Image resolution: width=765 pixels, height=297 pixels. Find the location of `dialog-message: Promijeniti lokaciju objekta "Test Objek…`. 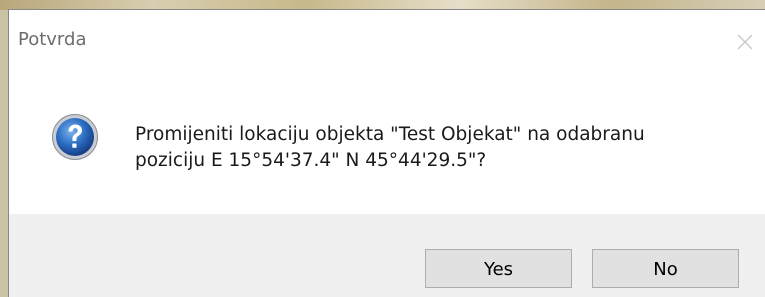

dialog-message: Promijeniti lokaciju objekta "Test Objek… is located at coordinates (440, 148).